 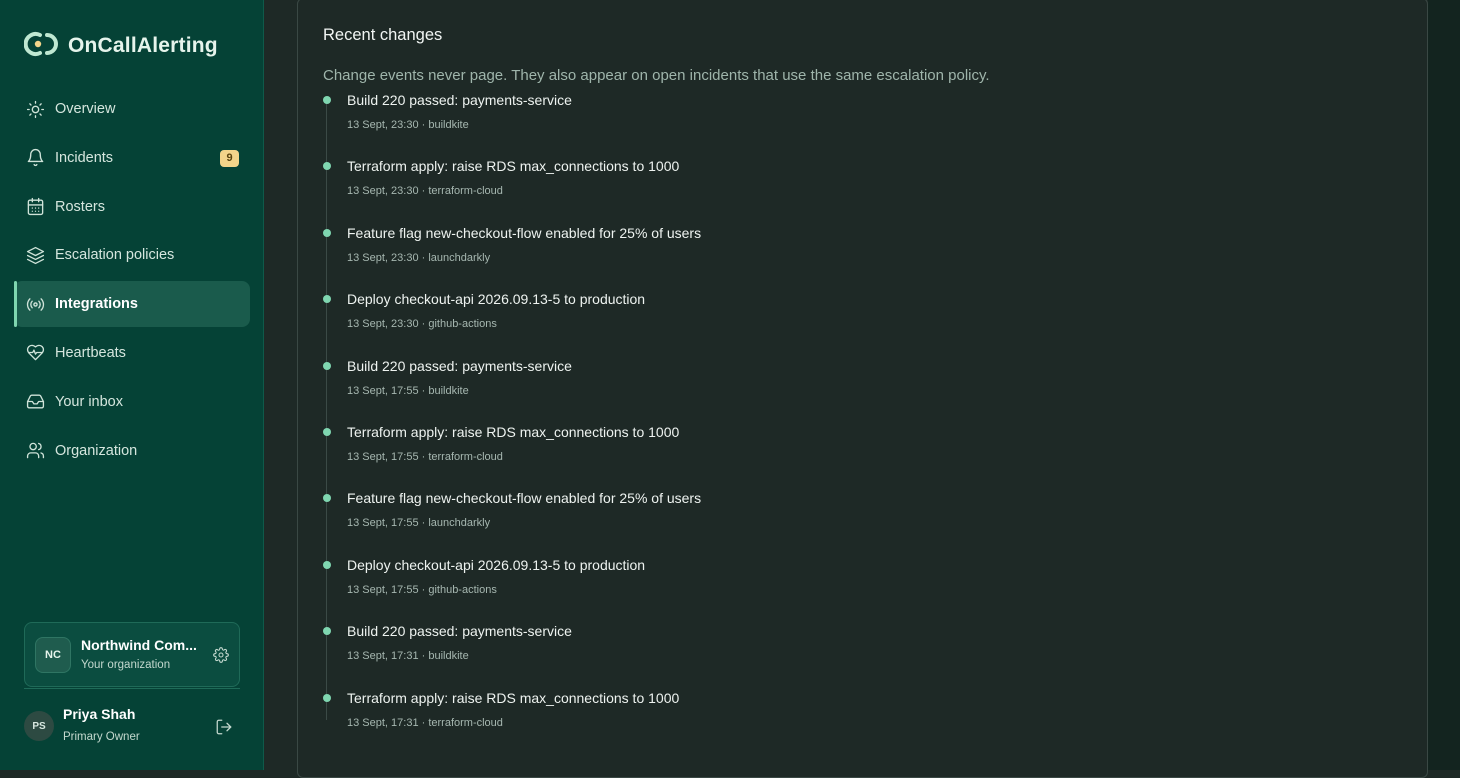 I want to click on sun-icon, so click(x=35, y=109).